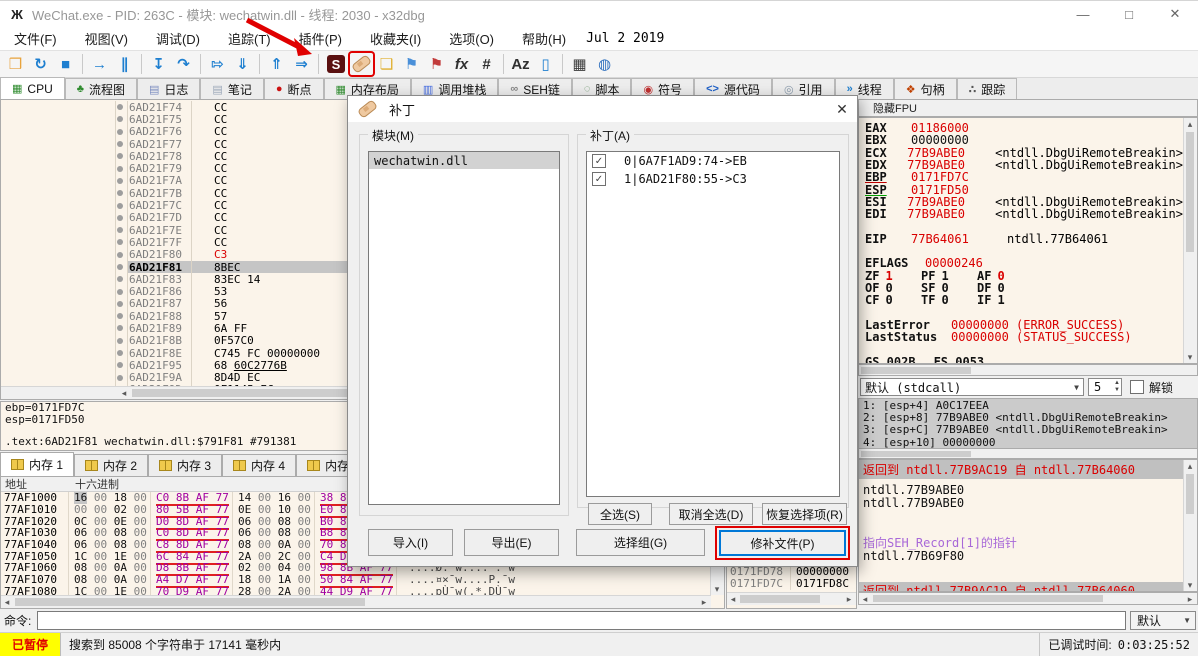 Image resolution: width=1198 pixels, height=656 pixels. I want to click on run-to-user-code-icon: ⇰, so click(217, 64).